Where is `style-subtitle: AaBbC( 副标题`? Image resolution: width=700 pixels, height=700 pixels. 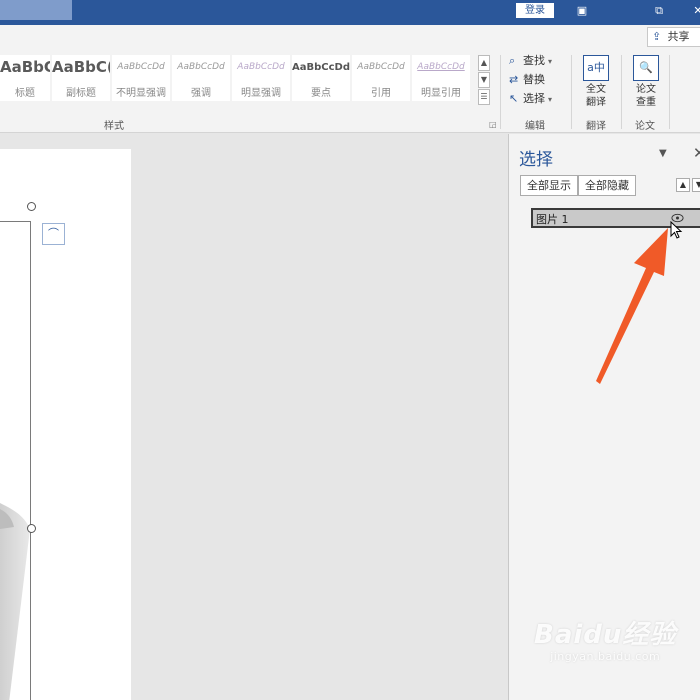
style-subtitle: AaBbC( 副标题 is located at coordinates (81, 78).